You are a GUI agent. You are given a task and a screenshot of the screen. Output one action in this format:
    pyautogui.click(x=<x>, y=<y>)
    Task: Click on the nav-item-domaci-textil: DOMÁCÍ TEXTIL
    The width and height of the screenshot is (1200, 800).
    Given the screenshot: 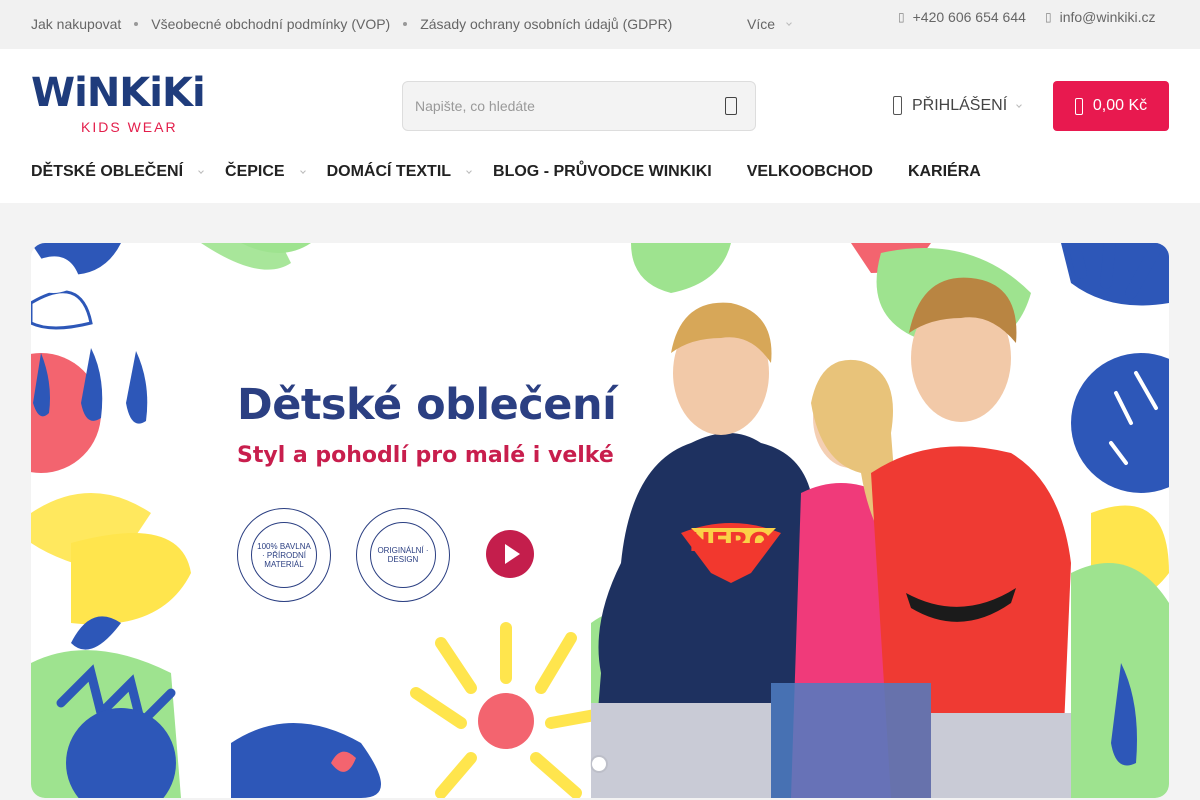 What is the action you would take?
    pyautogui.click(x=410, y=172)
    